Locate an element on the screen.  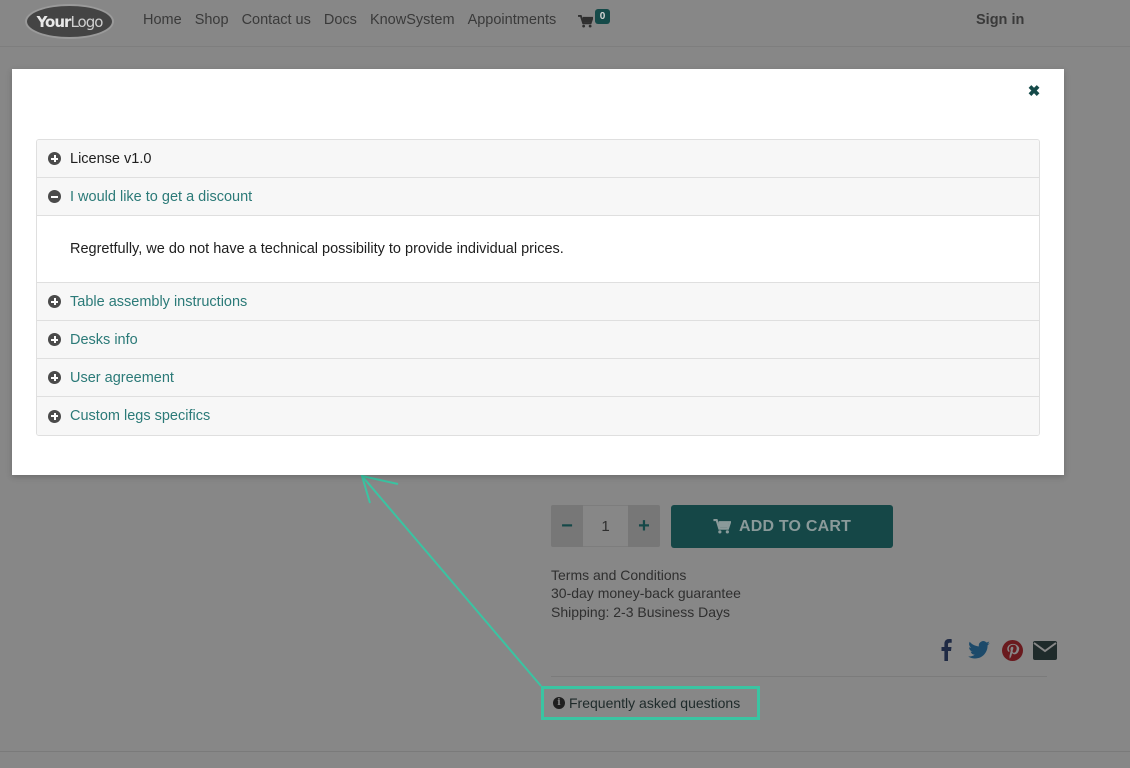
accordion-item-assembly: Table assembly instructions is located at coordinates (538, 302).